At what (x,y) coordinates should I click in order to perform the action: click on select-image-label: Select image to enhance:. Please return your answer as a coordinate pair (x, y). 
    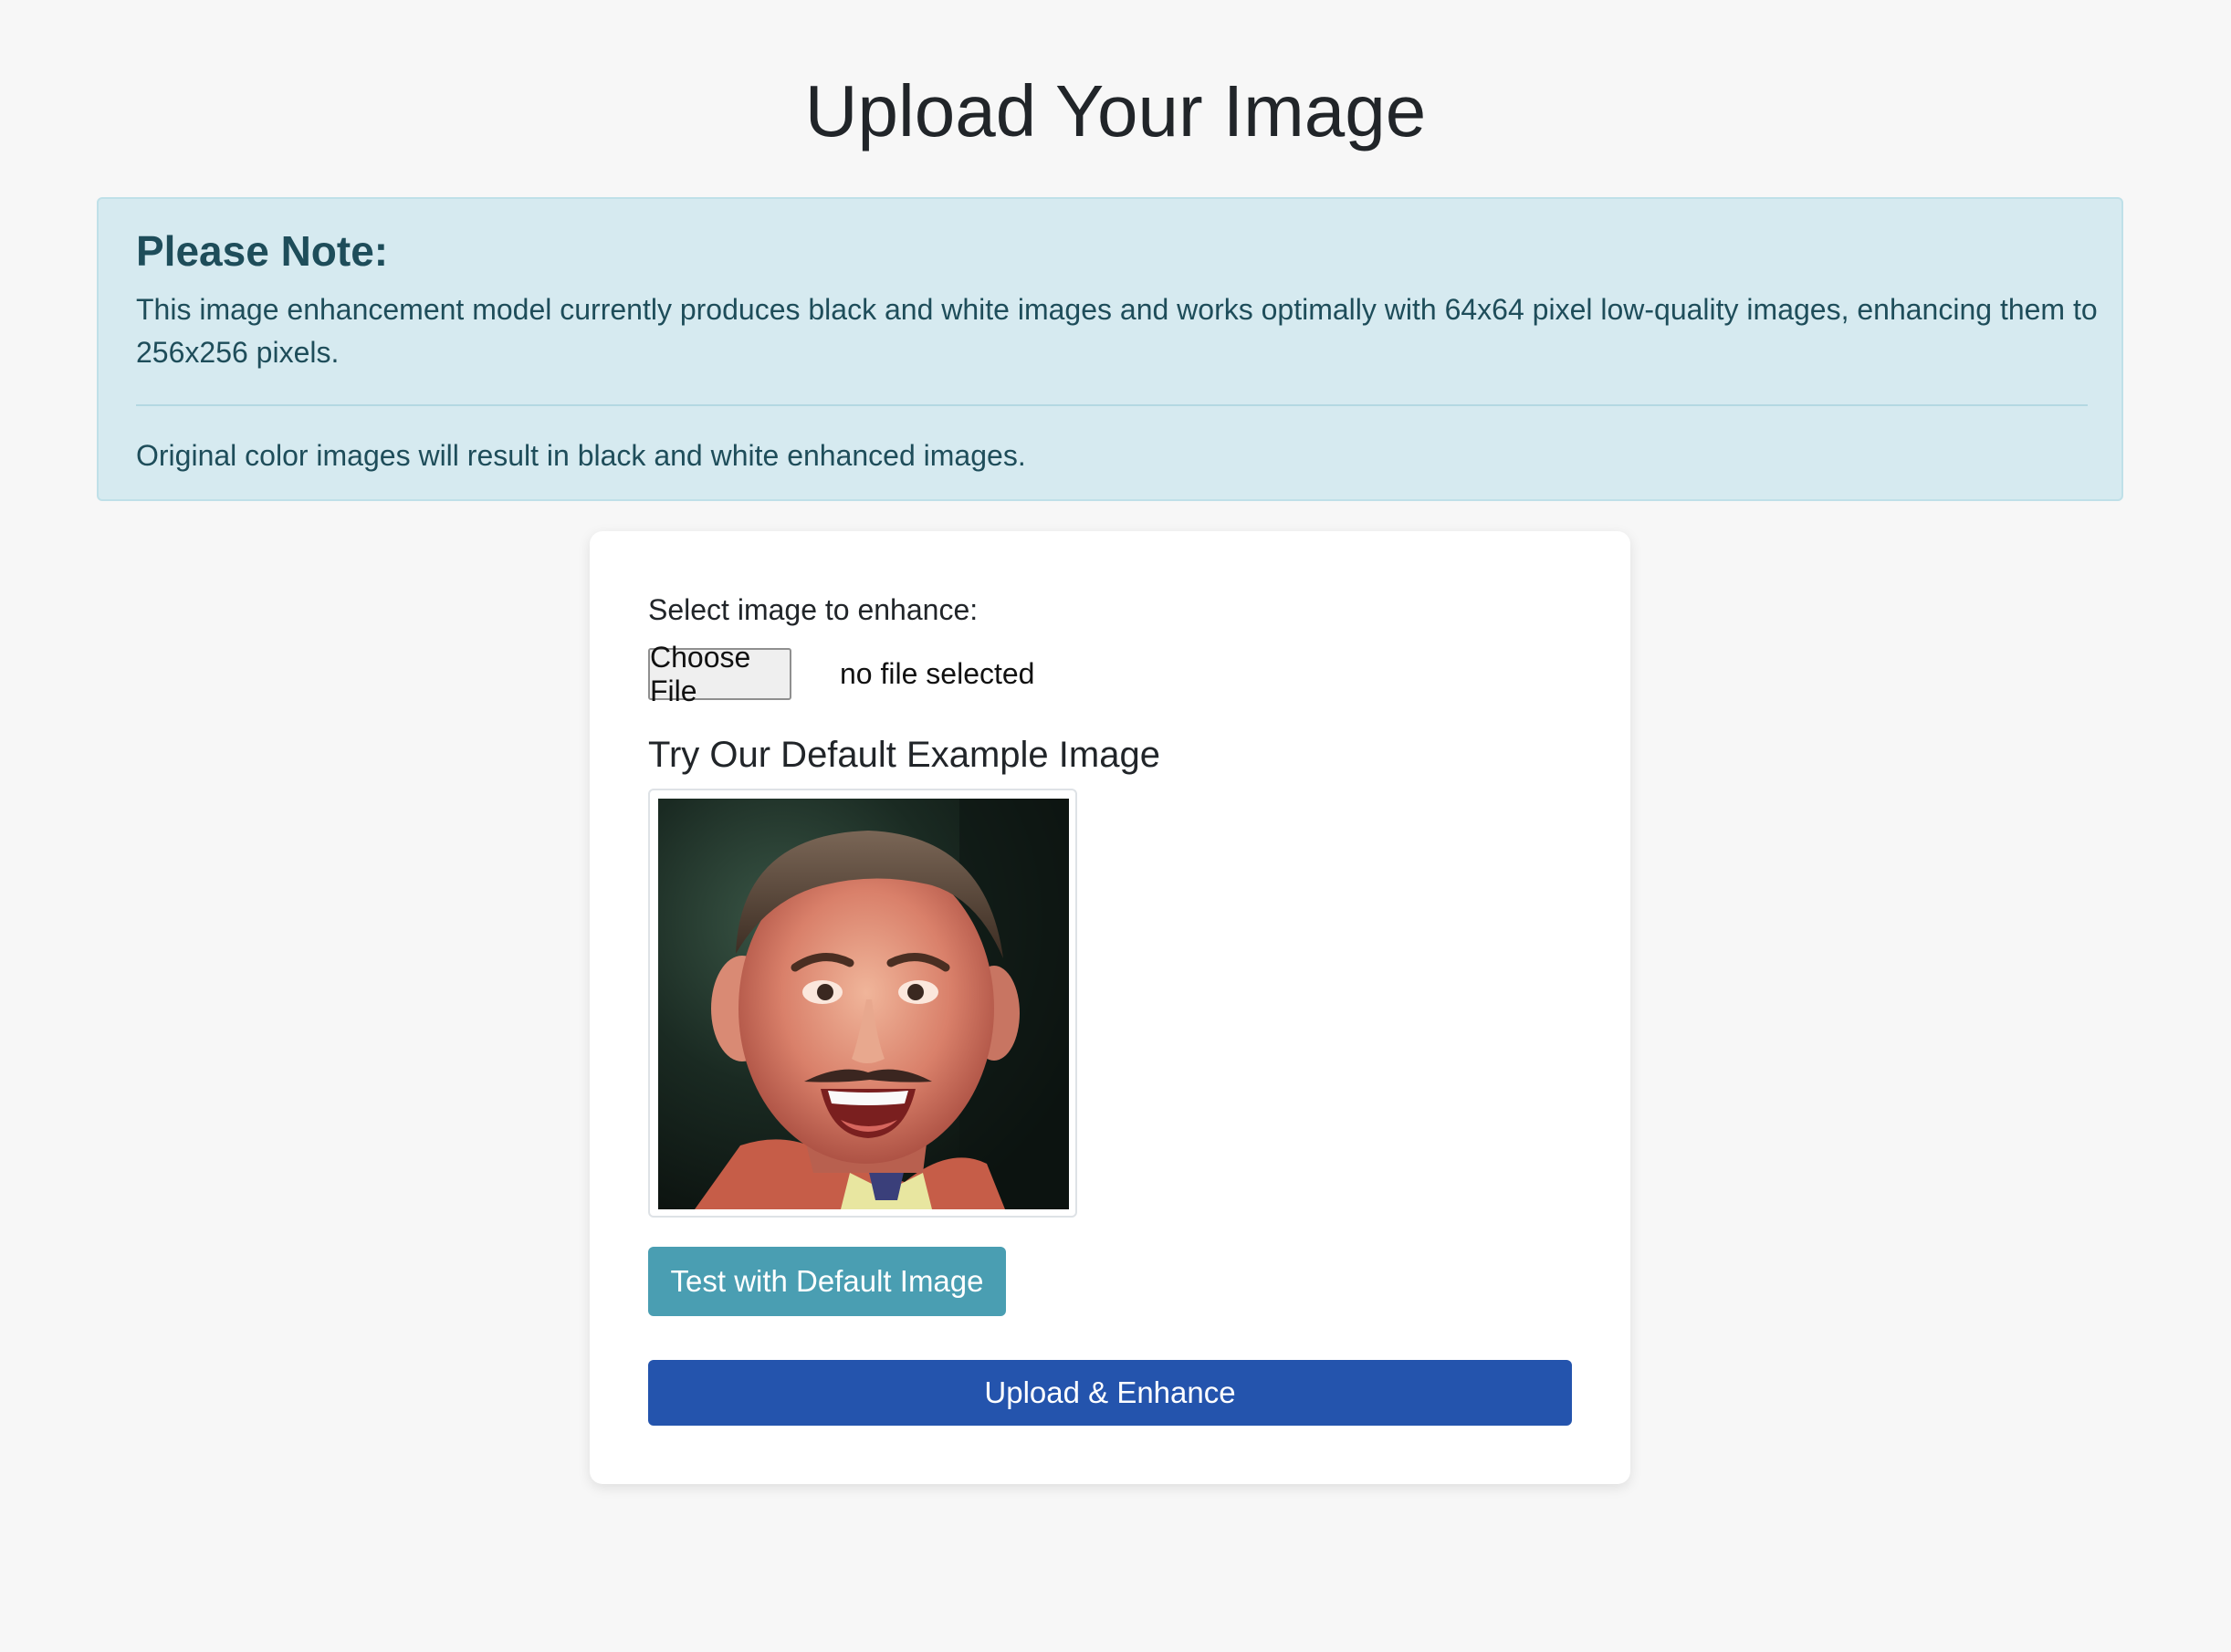
    Looking at the image, I should click on (813, 609).